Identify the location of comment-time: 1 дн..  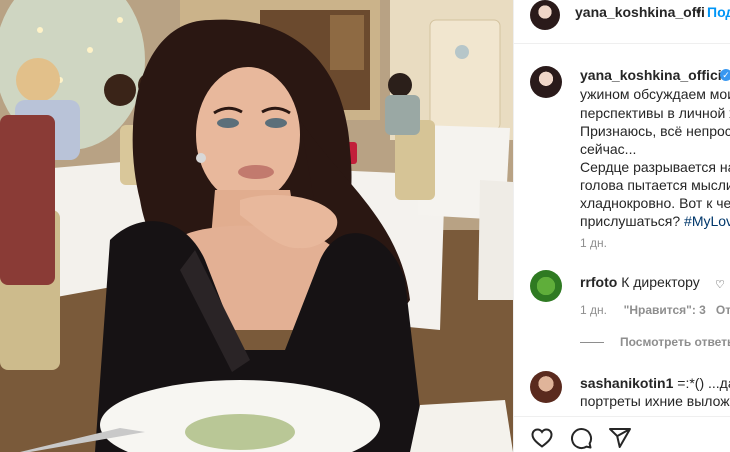
(593, 310).